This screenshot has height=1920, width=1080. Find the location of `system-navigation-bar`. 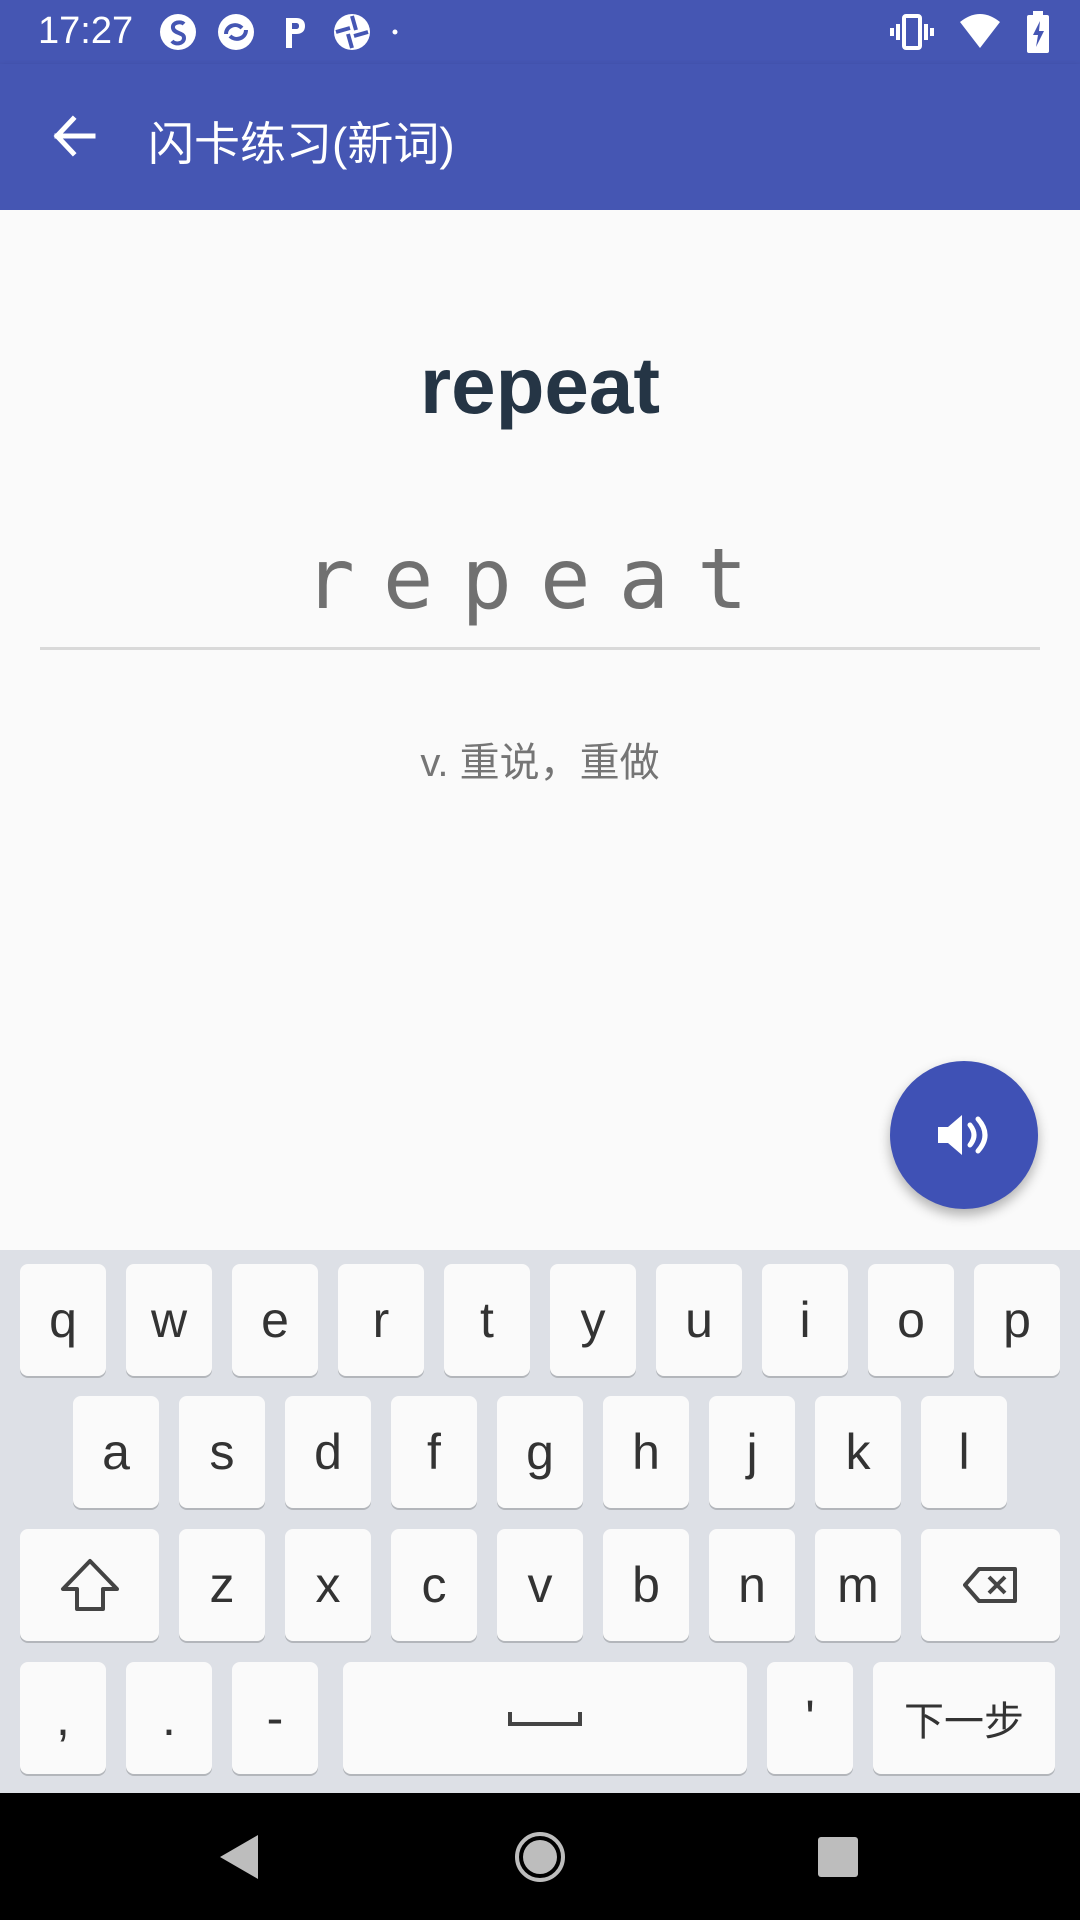

system-navigation-bar is located at coordinates (540, 1856).